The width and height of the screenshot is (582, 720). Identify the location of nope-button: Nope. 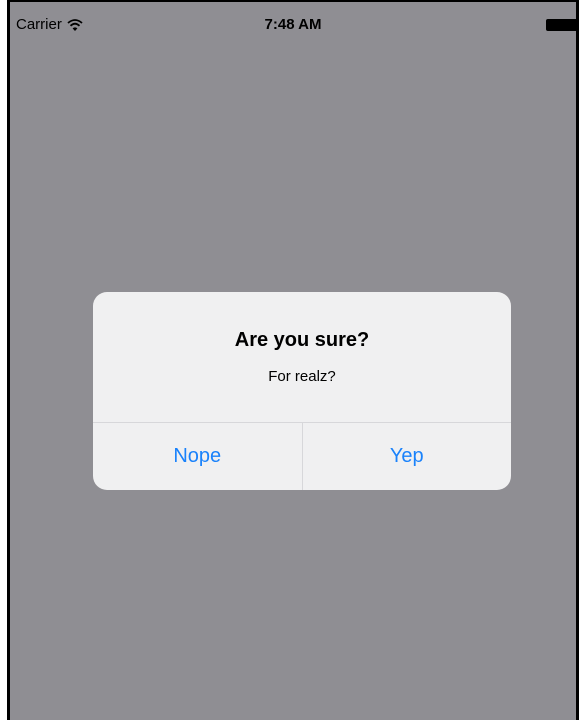
(197, 456).